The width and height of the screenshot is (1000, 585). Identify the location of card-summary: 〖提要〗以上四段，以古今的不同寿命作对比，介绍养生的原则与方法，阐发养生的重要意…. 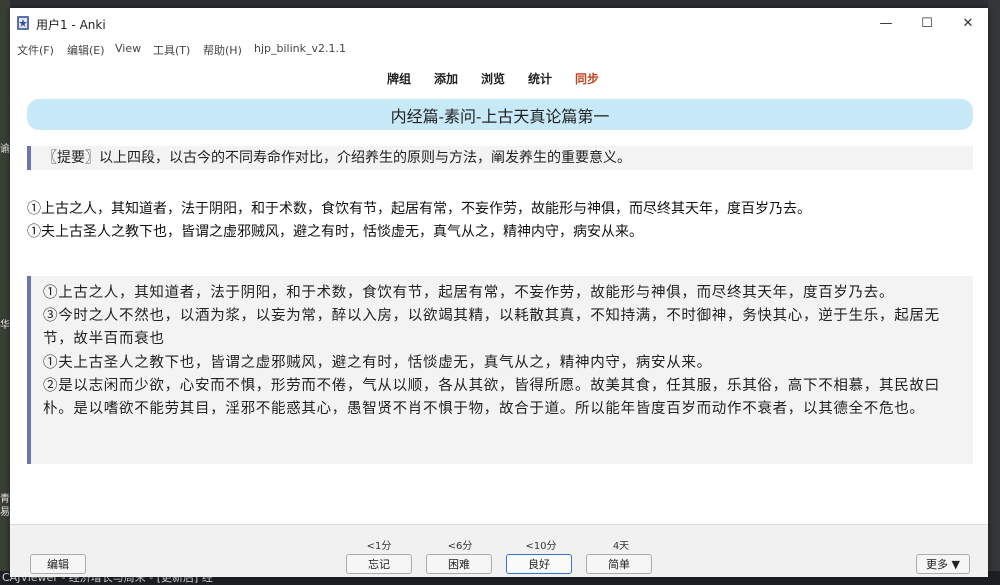
(500, 158).